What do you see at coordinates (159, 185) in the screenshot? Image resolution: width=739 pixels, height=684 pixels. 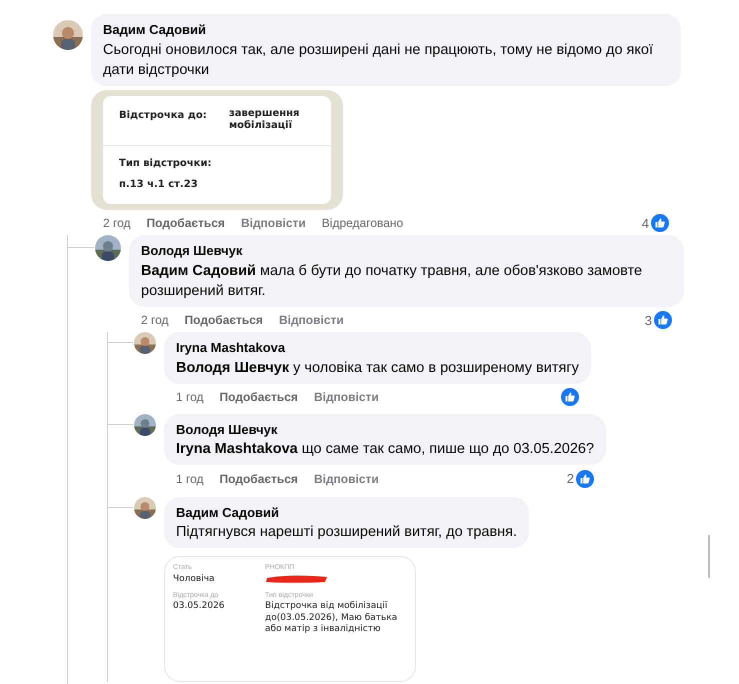 I see `field-value: п.13 ч.1 ст.23` at bounding box center [159, 185].